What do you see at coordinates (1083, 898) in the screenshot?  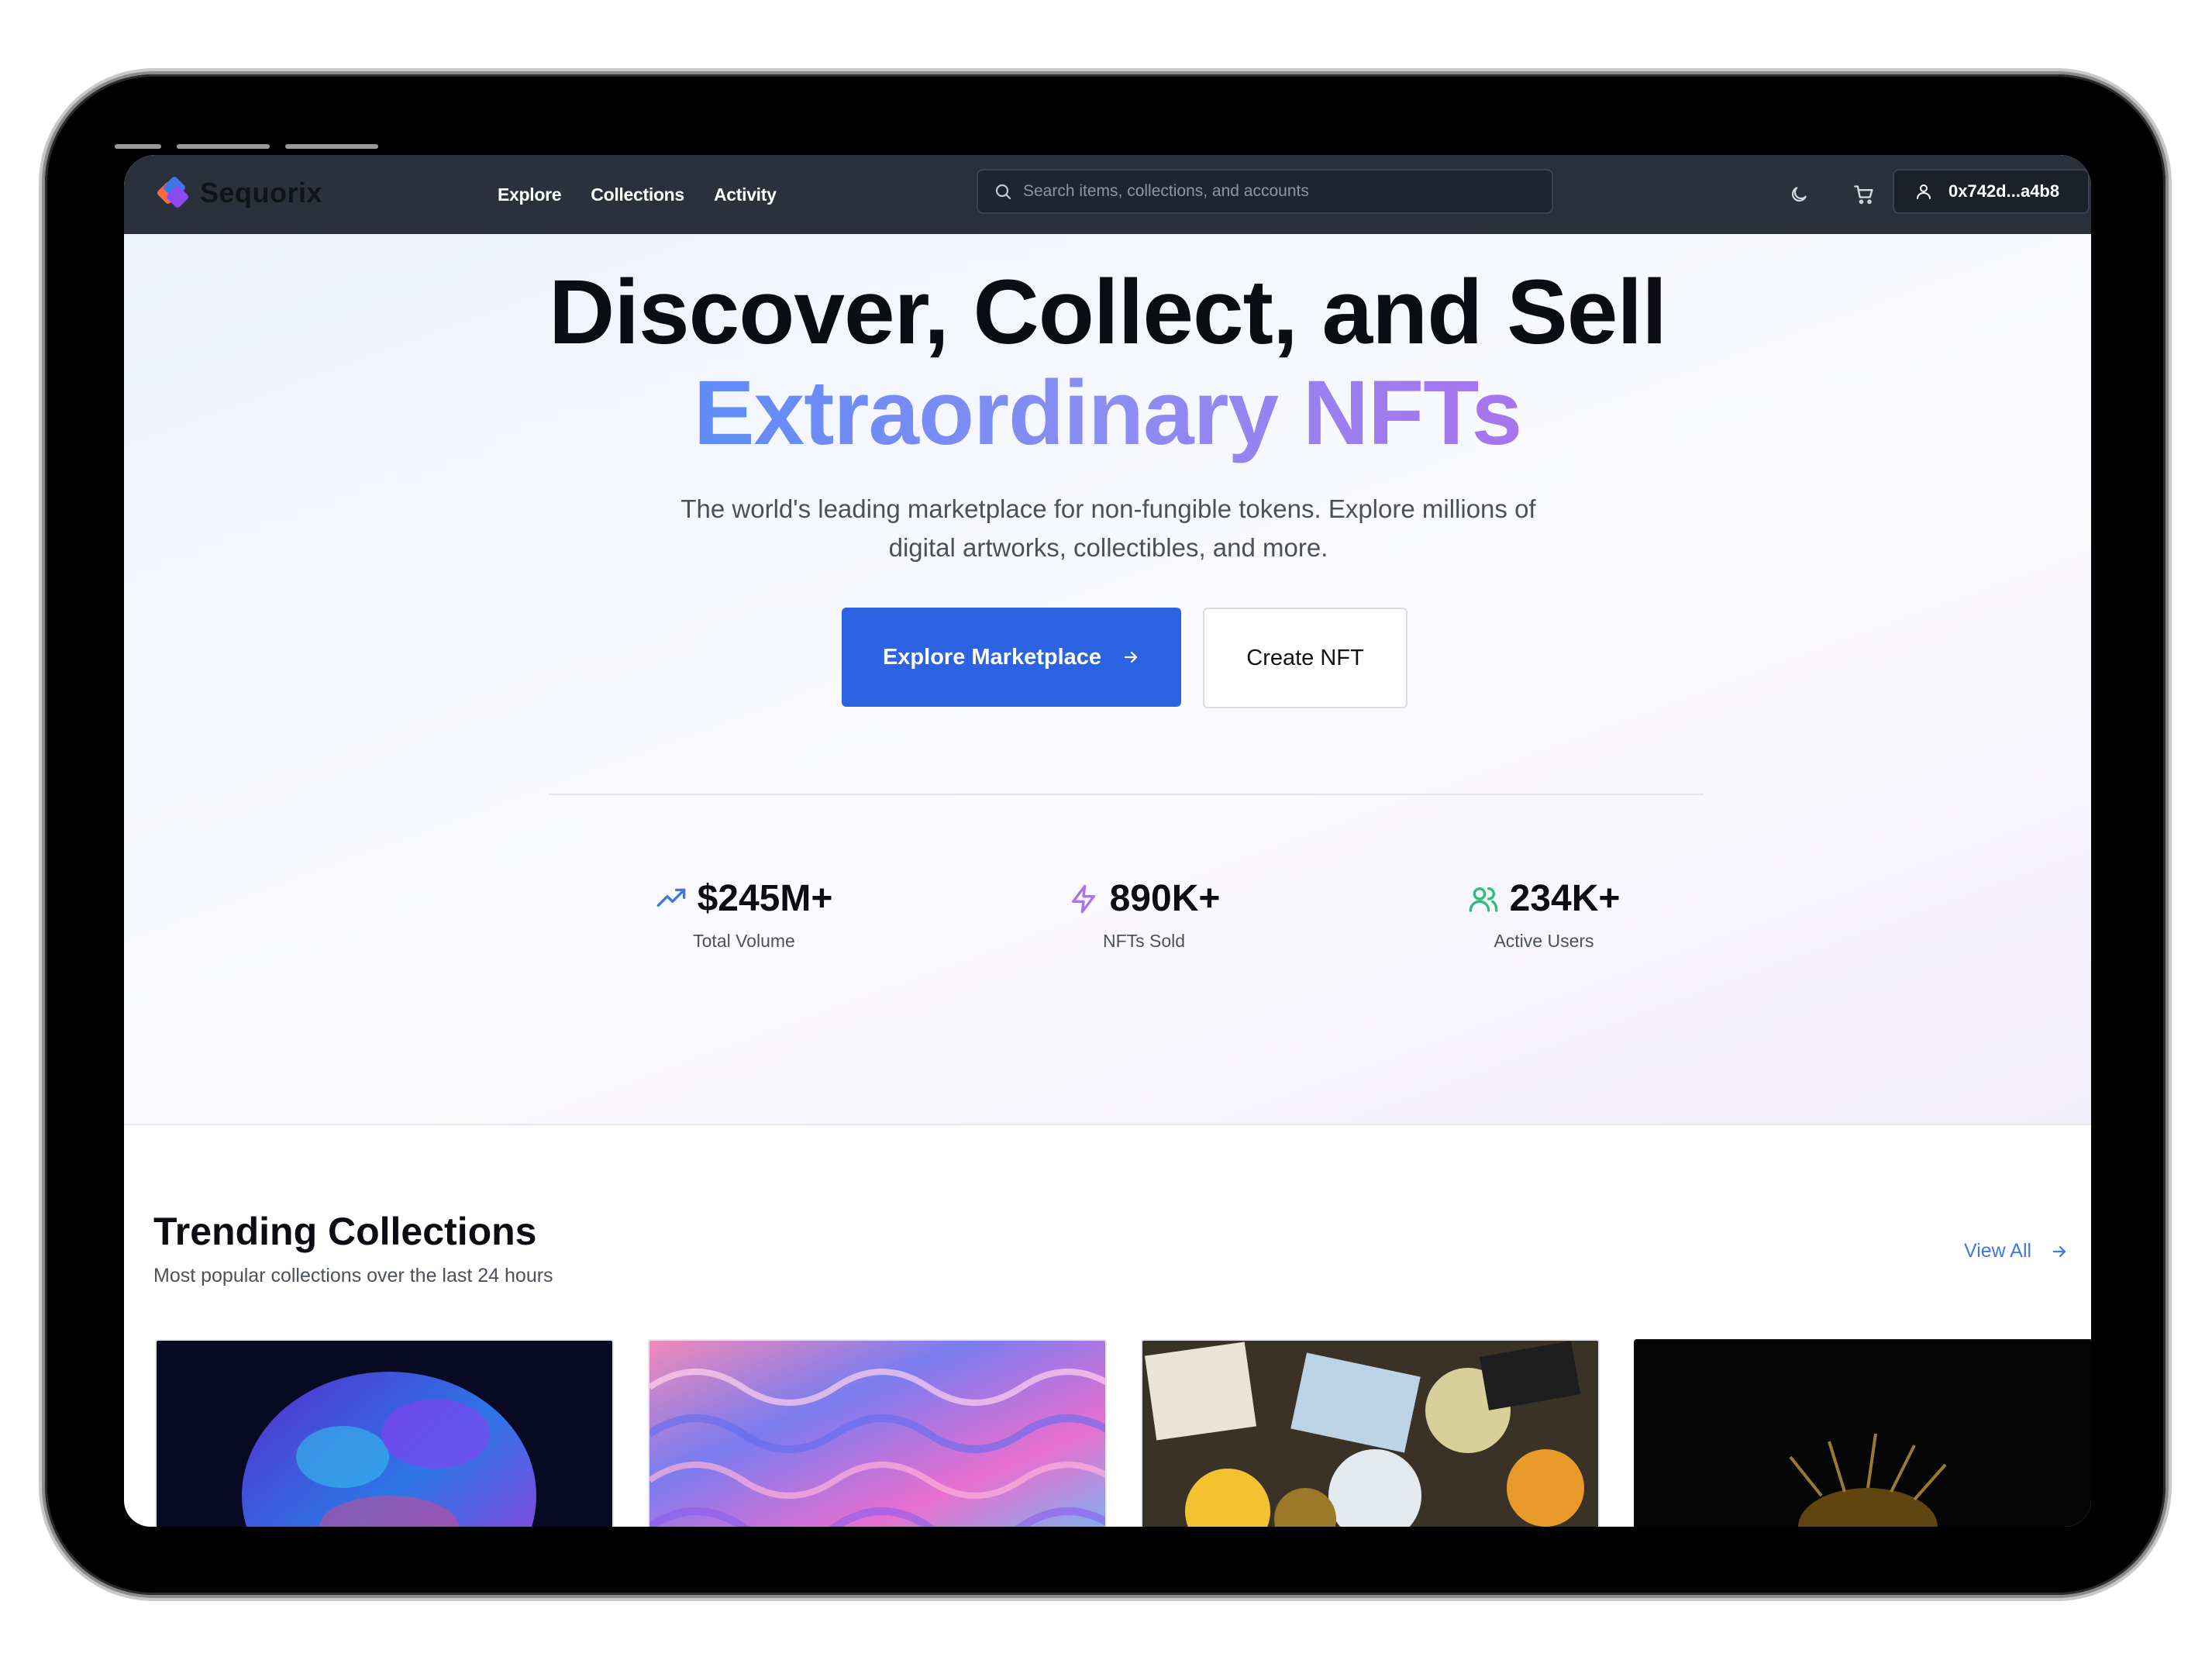 I see `zap-icon` at bounding box center [1083, 898].